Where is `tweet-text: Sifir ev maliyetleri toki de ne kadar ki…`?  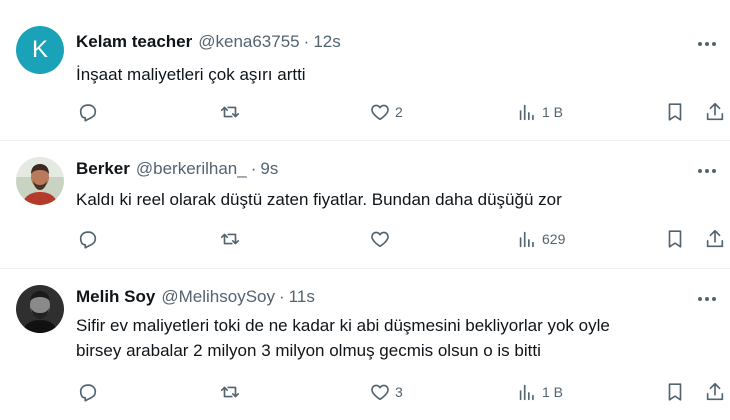 tweet-text: Sifir ev maliyetleri toki de ne kadar ki… is located at coordinates (386, 338).